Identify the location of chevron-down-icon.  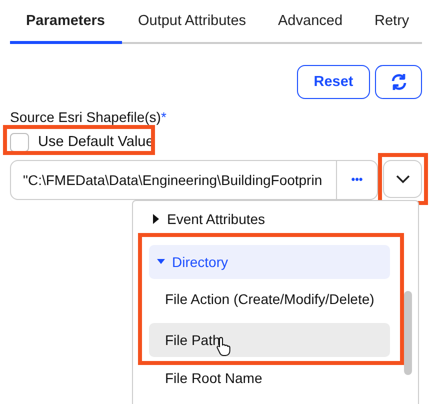
(402, 179).